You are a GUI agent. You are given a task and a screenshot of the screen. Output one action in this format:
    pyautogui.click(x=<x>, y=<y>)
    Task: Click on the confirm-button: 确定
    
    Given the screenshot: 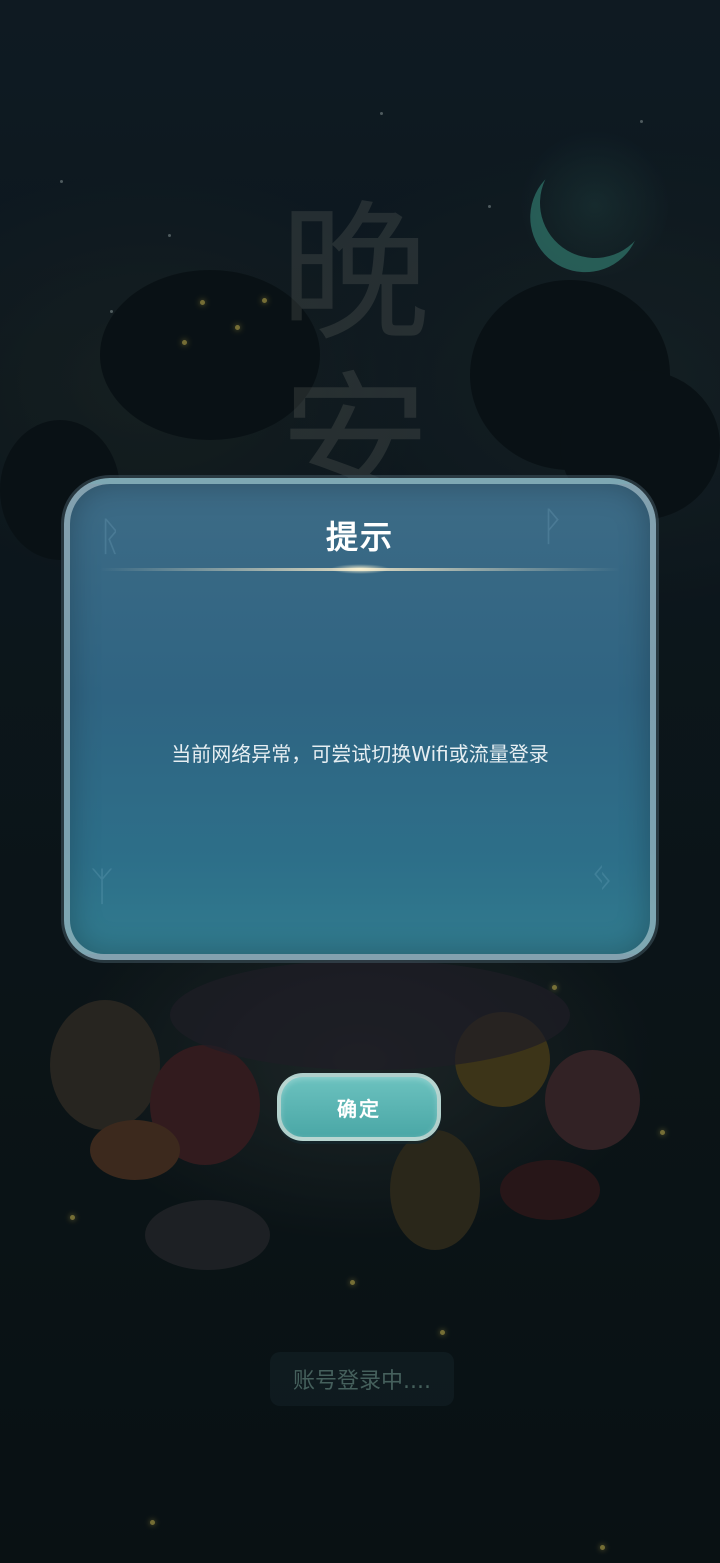 What is the action you would take?
    pyautogui.click(x=359, y=1107)
    